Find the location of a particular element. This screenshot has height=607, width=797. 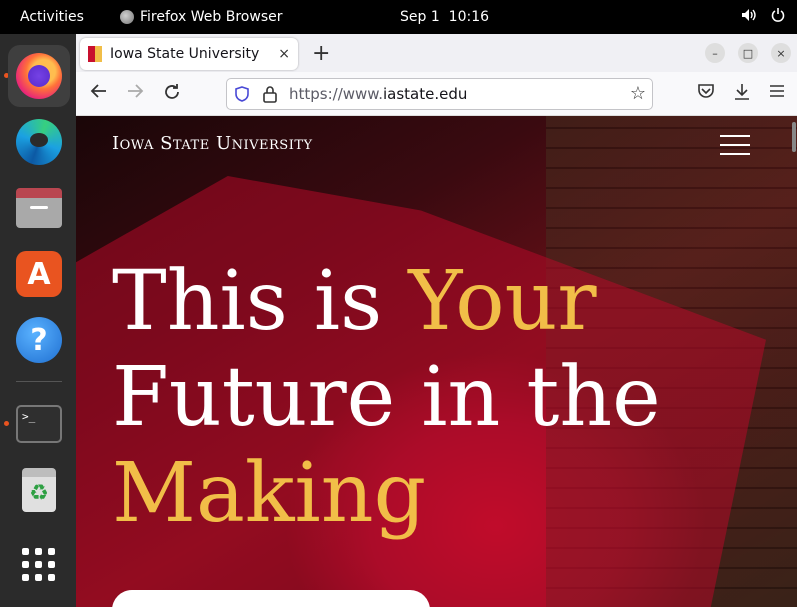

forward-arrow-icon is located at coordinates (136, 91).